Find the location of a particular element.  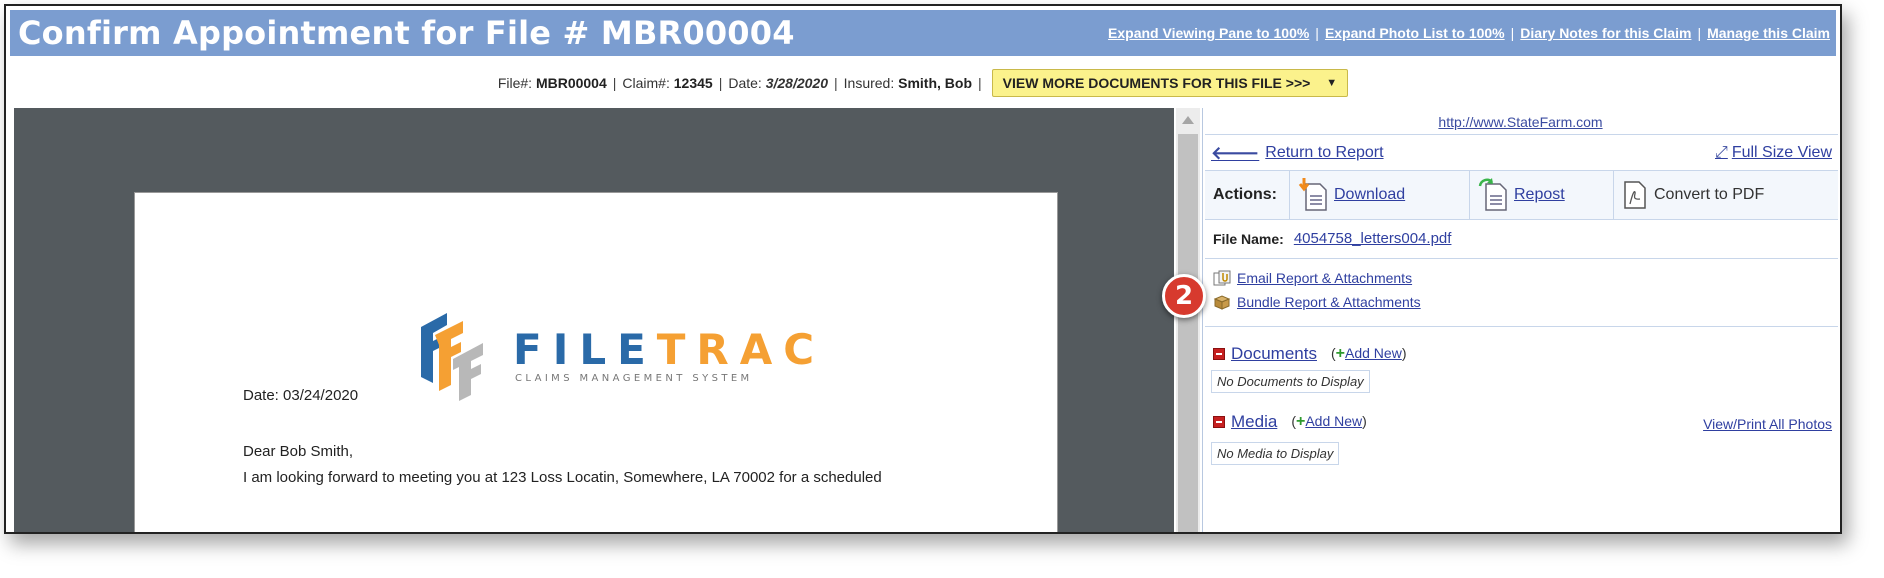

documents-section-header: Documents (+Add New) is located at coordinates (1309, 354).